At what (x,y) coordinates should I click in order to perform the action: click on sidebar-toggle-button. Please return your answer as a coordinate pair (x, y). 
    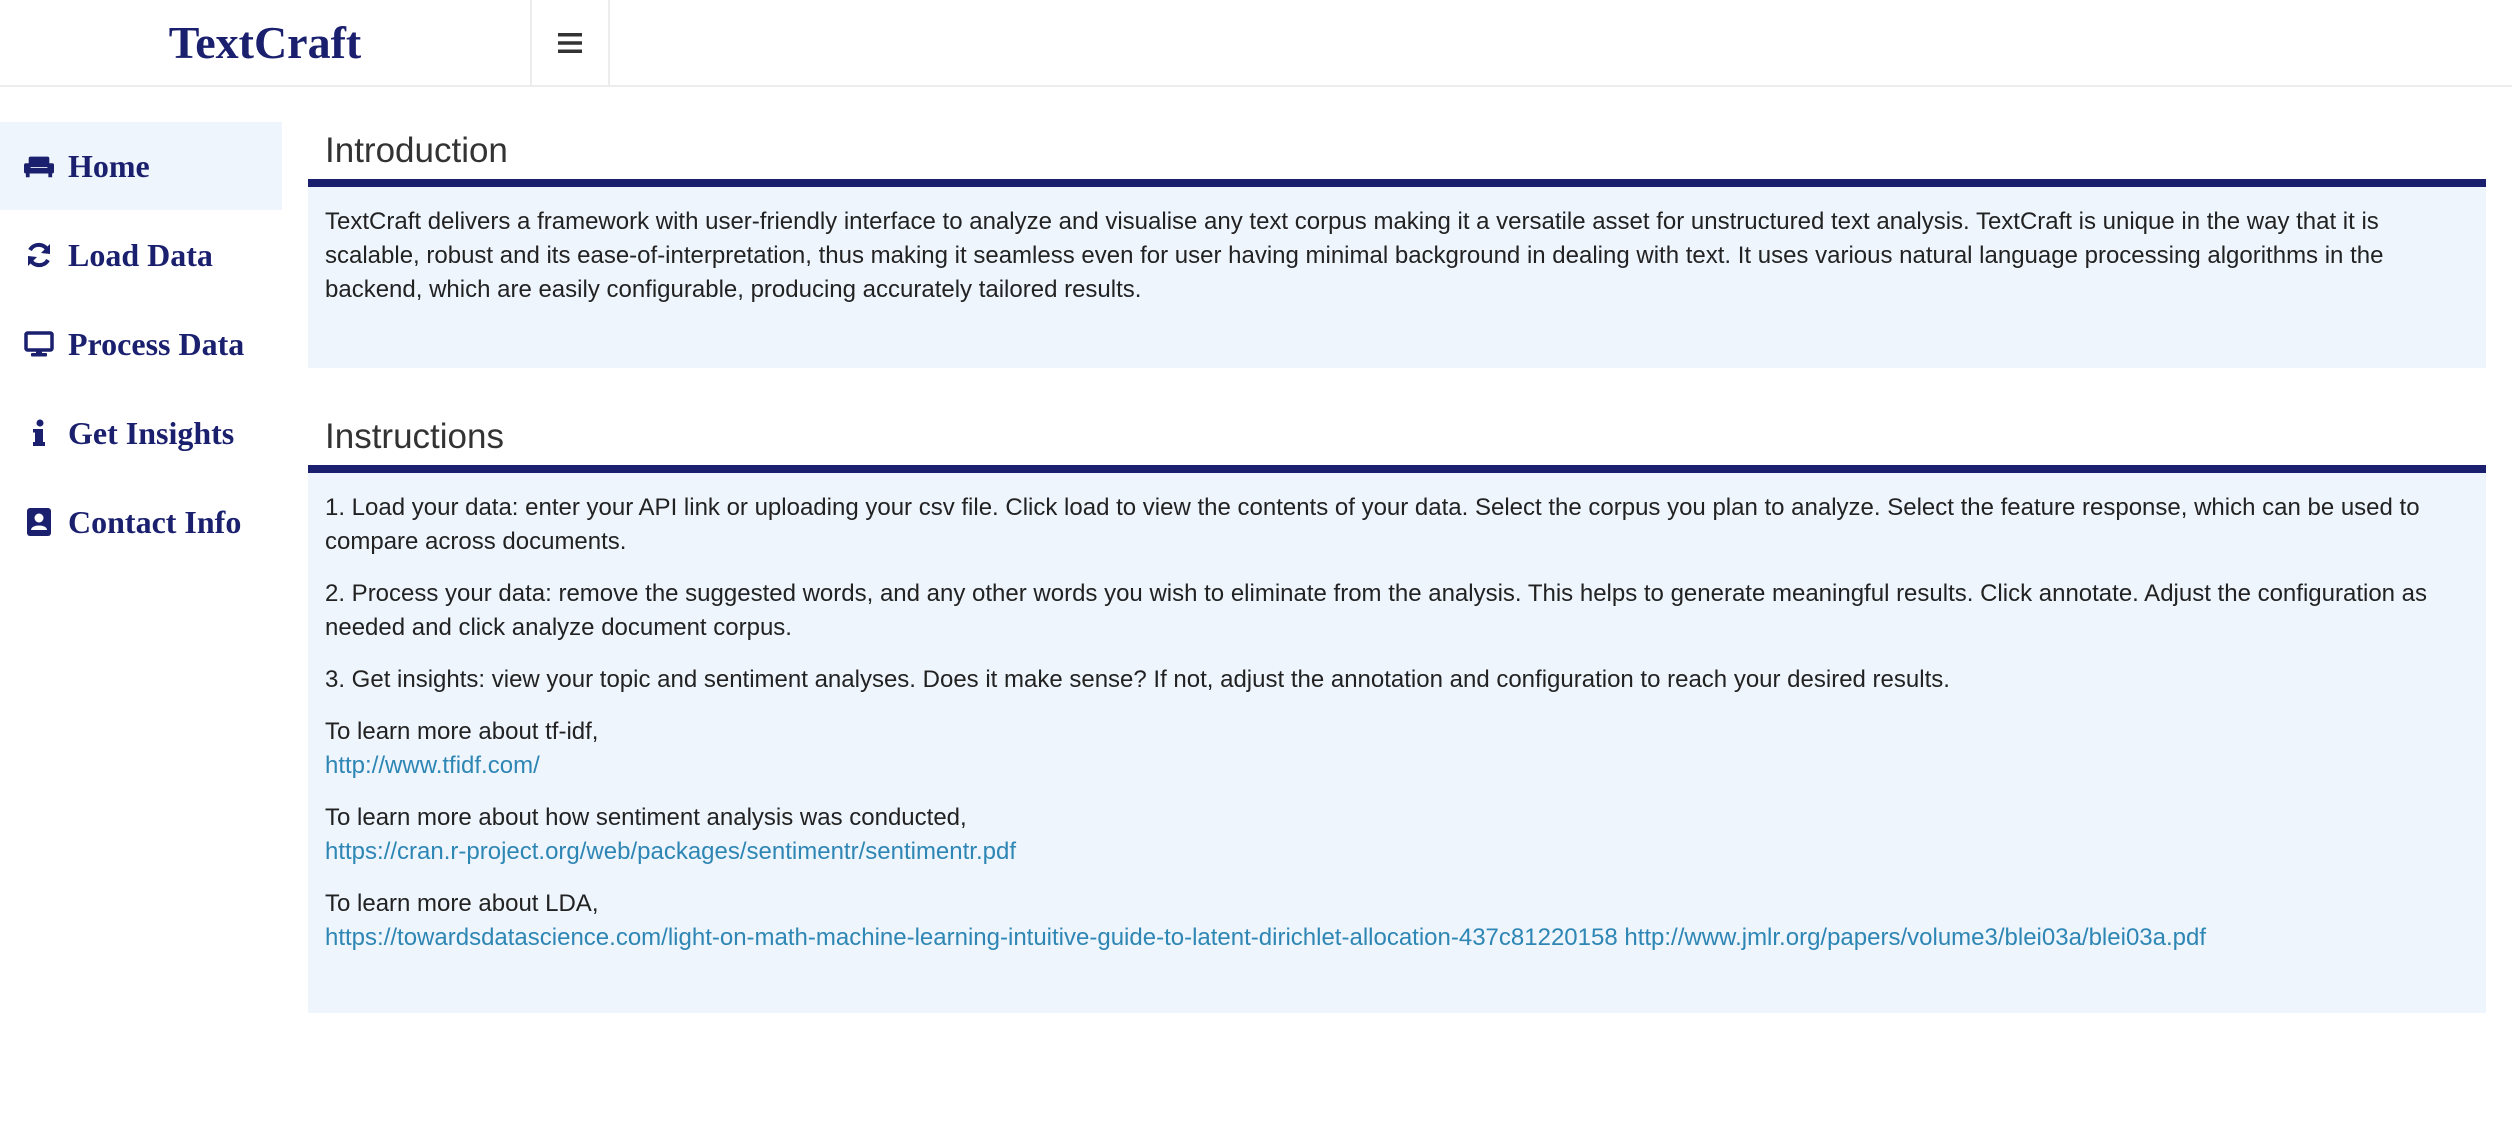
    Looking at the image, I should click on (570, 42).